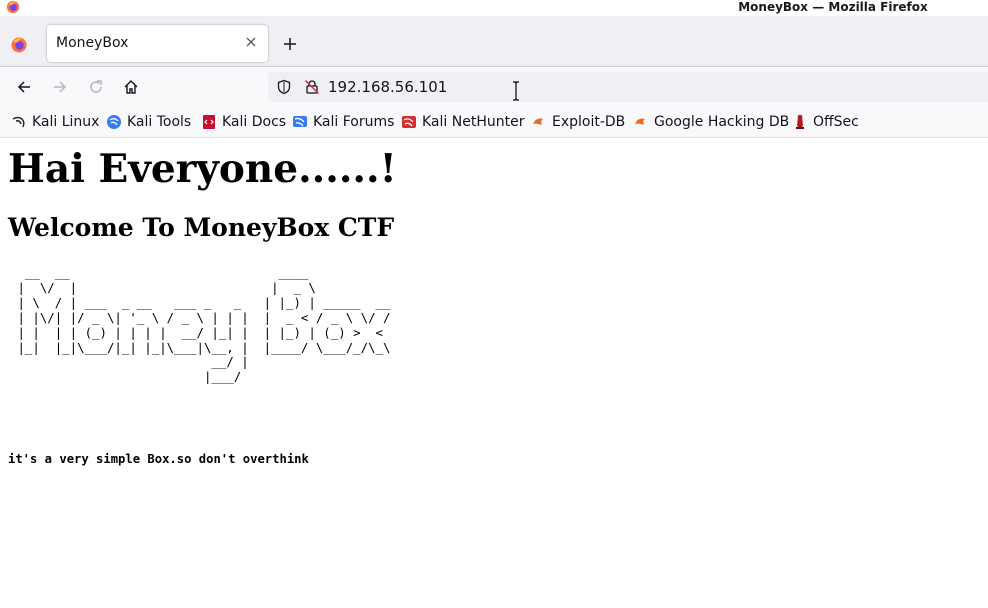 The height and width of the screenshot is (608, 988). I want to click on tab-label: MoneyBox, so click(92, 43).